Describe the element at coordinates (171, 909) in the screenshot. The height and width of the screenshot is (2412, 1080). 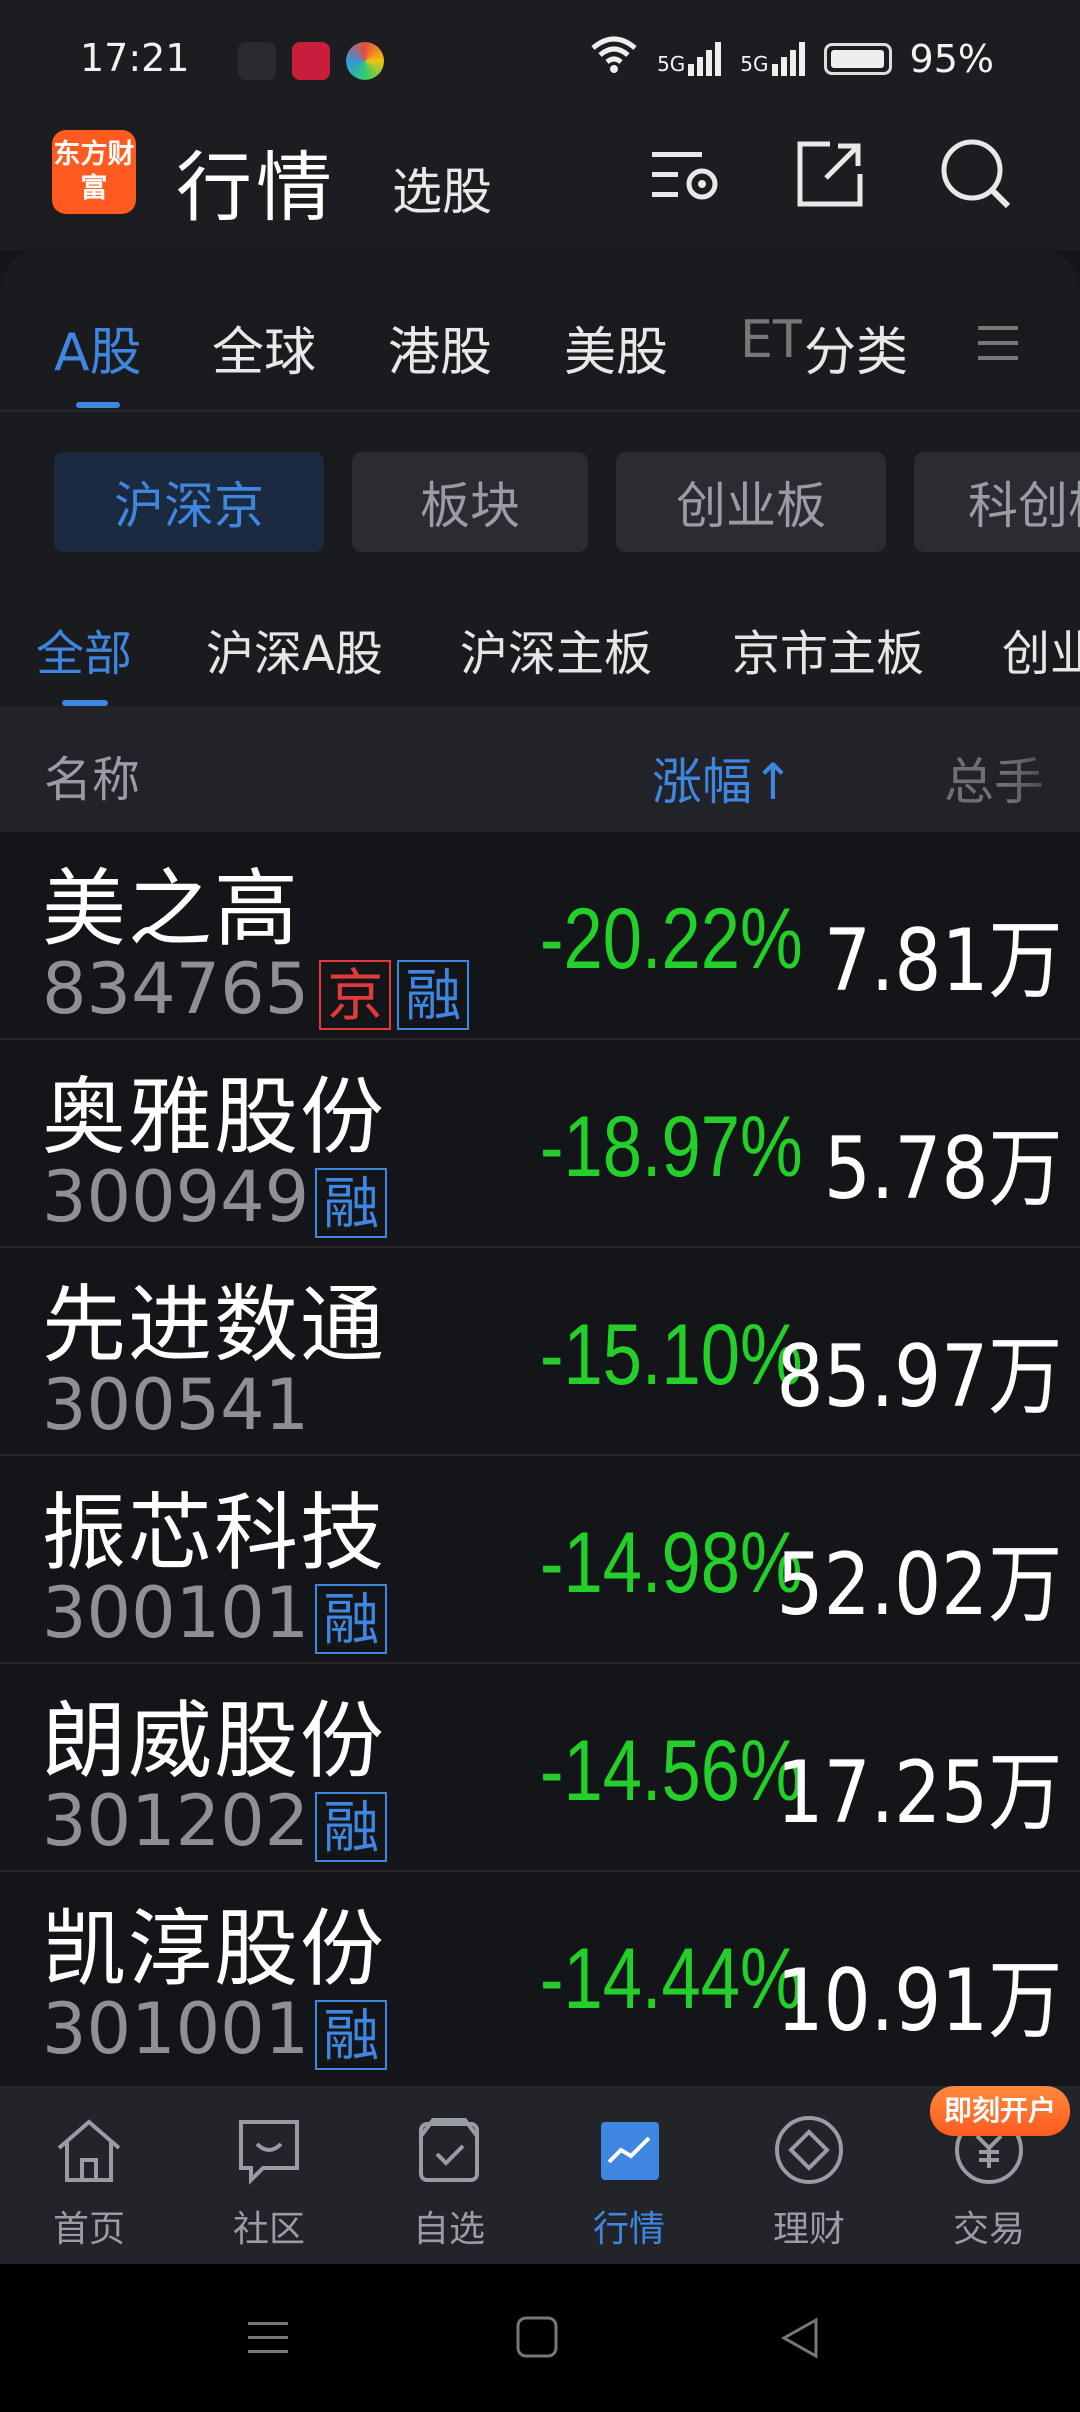
I see `stock-name: 美之高` at that location.